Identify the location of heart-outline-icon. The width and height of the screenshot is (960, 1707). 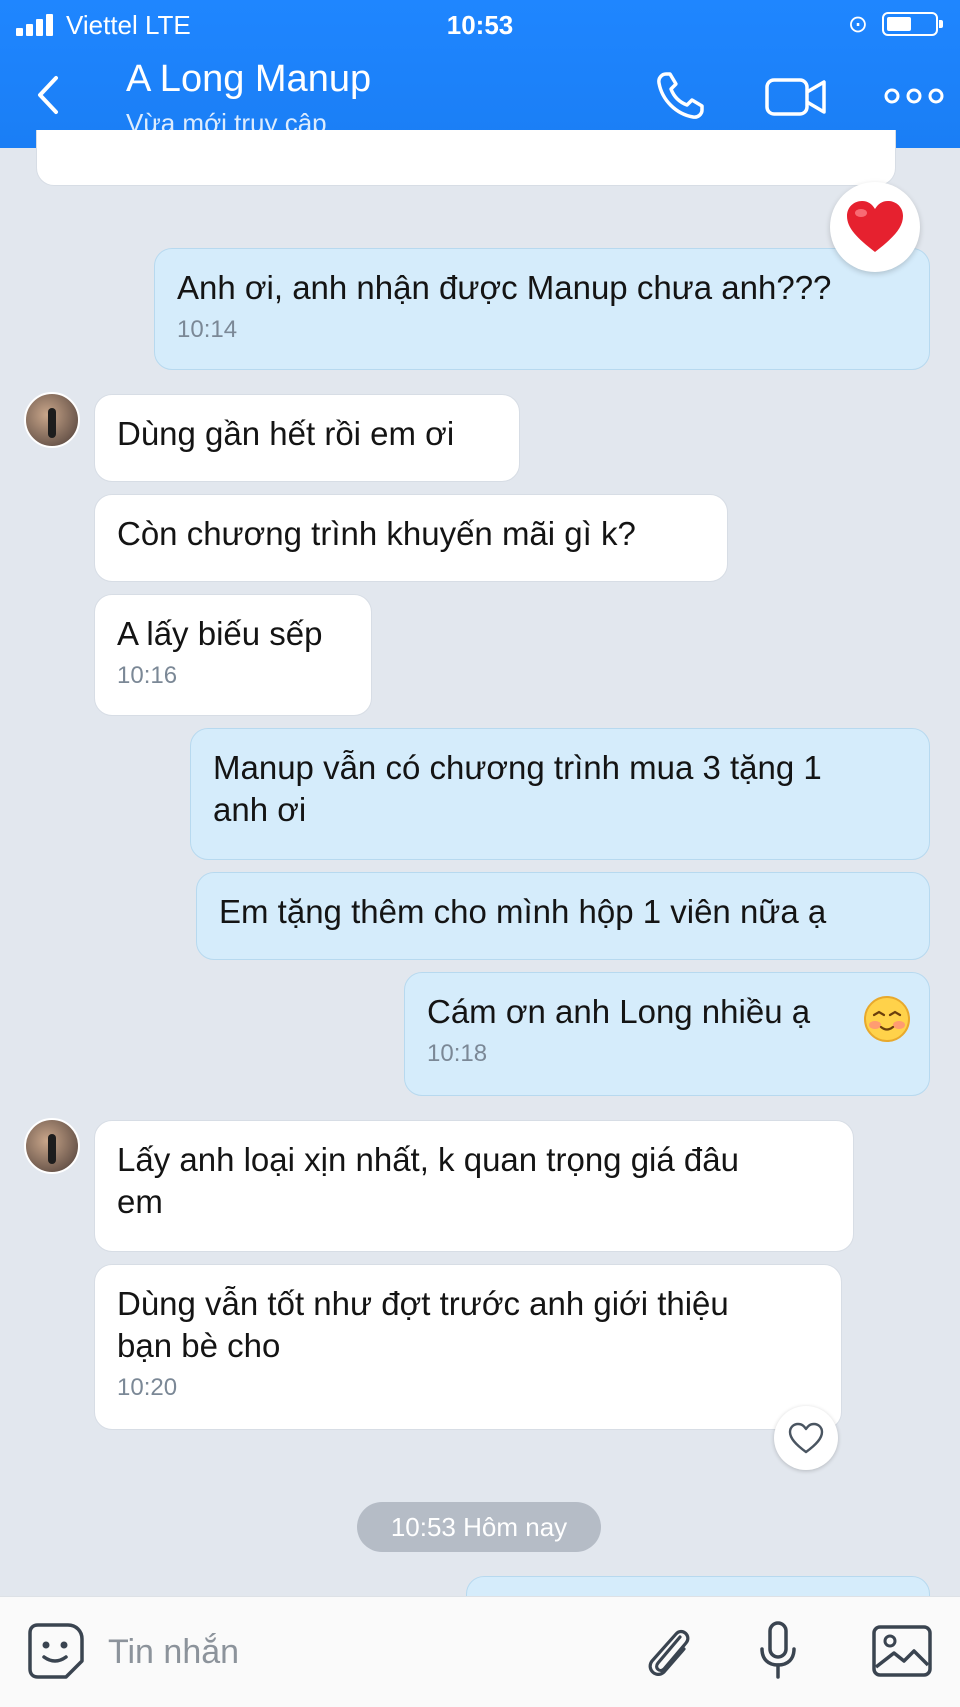
(806, 1438).